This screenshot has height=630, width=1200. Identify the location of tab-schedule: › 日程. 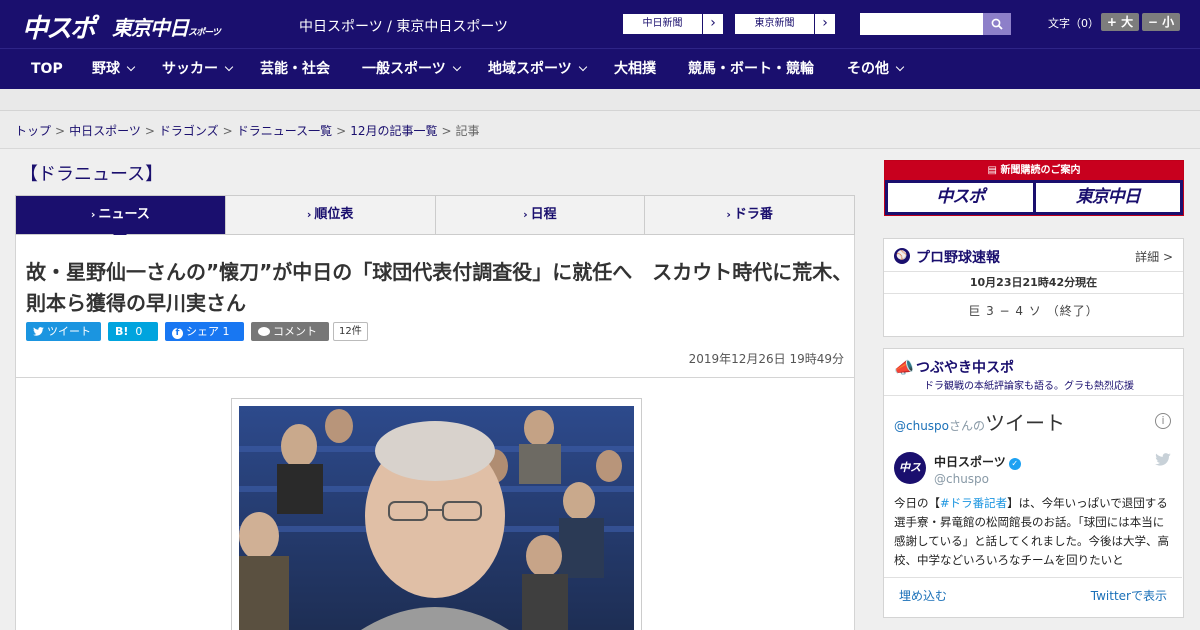
(541, 215).